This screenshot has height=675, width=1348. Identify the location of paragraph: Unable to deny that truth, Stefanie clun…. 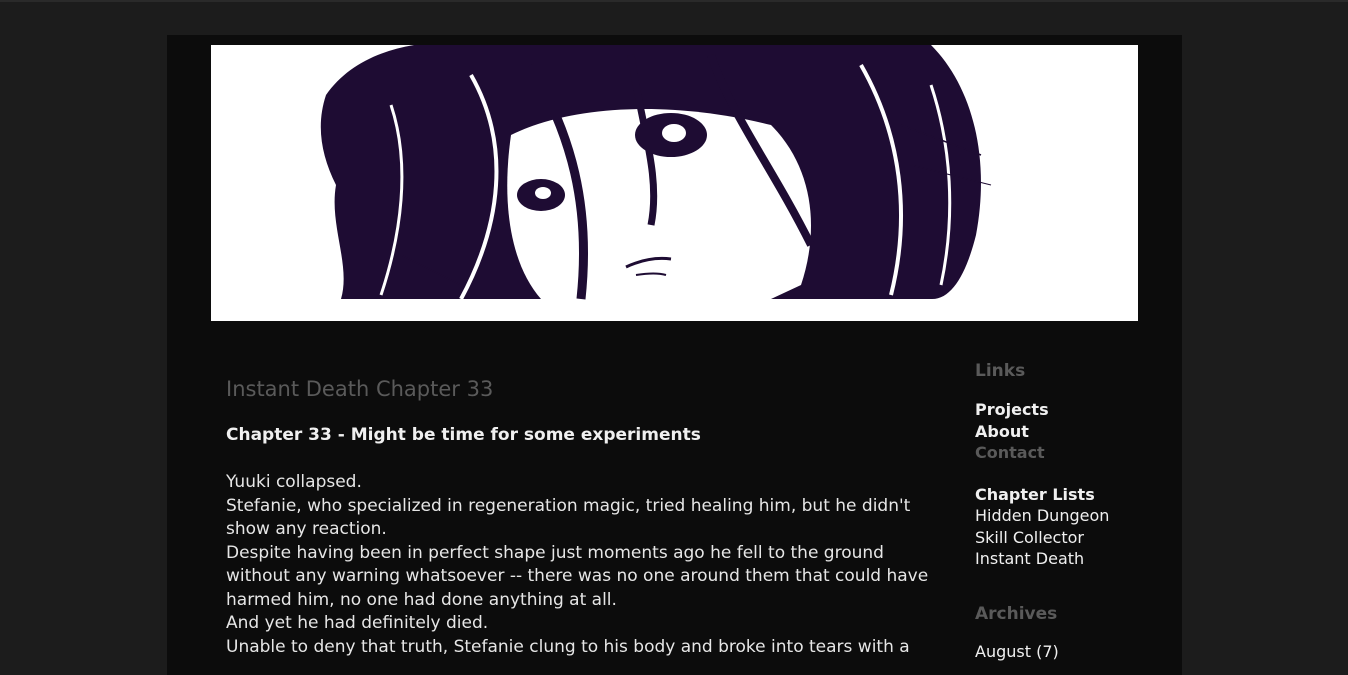
(568, 646).